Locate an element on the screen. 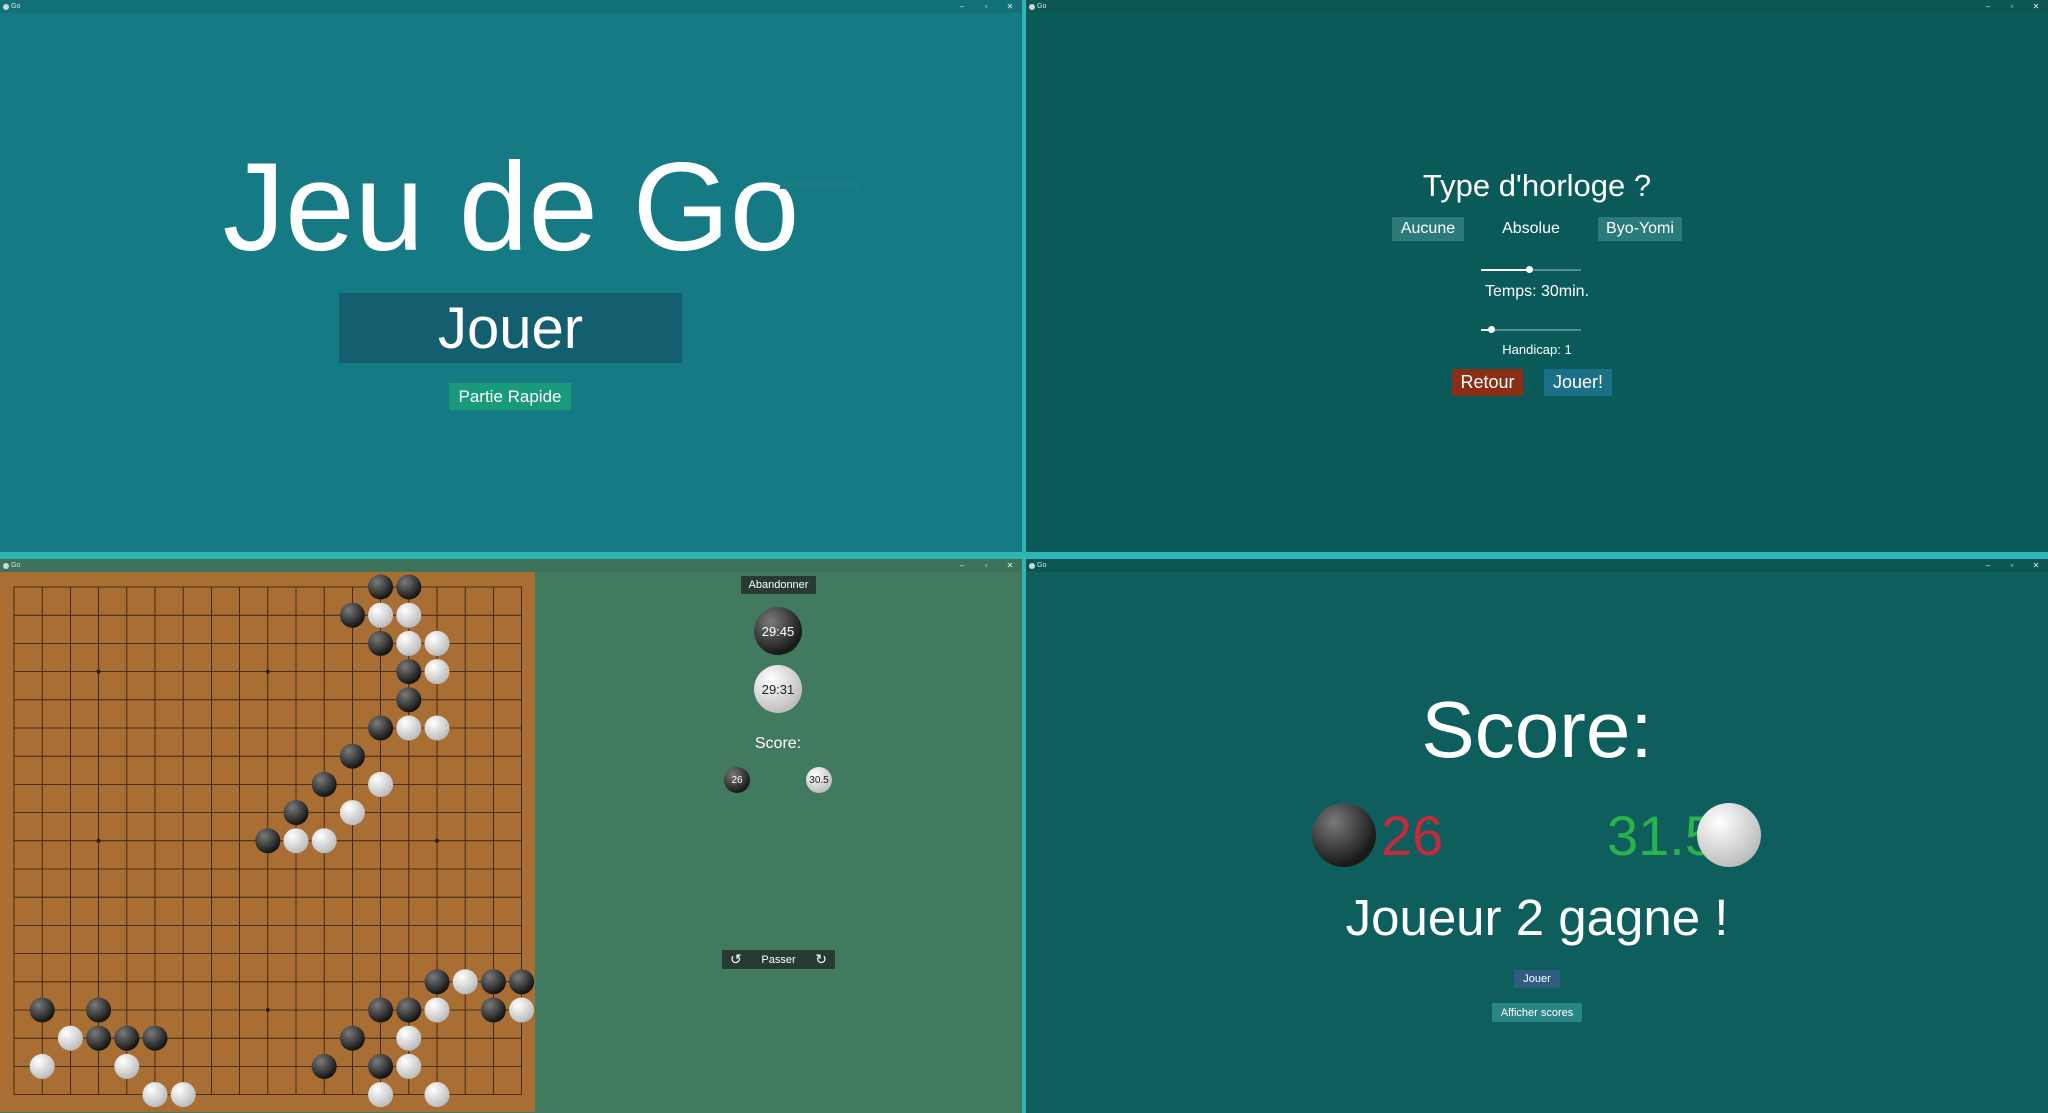 Image resolution: width=2048 pixels, height=1113 pixels. slider-fill is located at coordinates (1505, 270).